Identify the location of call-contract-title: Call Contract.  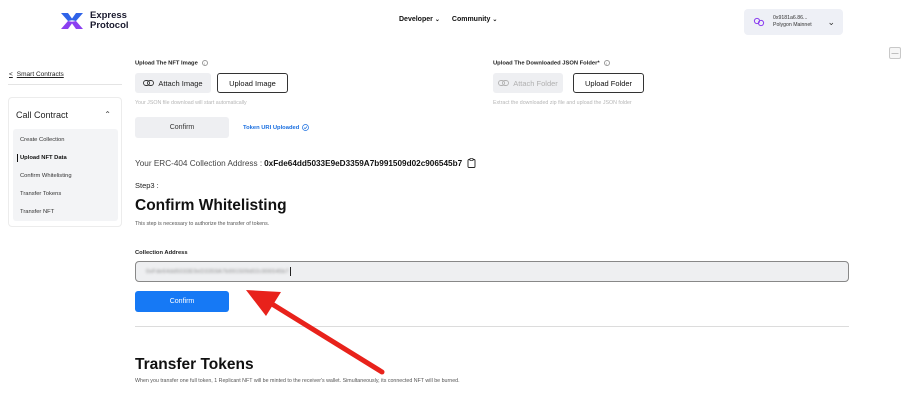
(42, 115).